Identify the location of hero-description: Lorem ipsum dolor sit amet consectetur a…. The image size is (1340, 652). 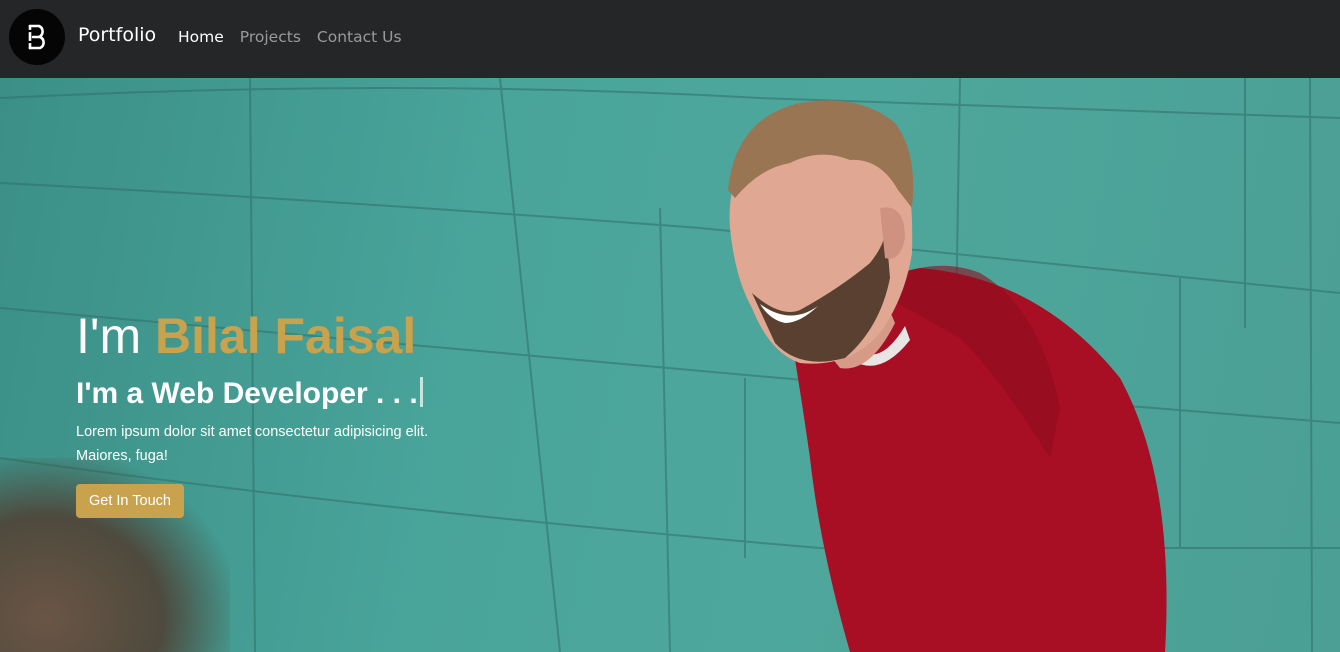
(252, 444).